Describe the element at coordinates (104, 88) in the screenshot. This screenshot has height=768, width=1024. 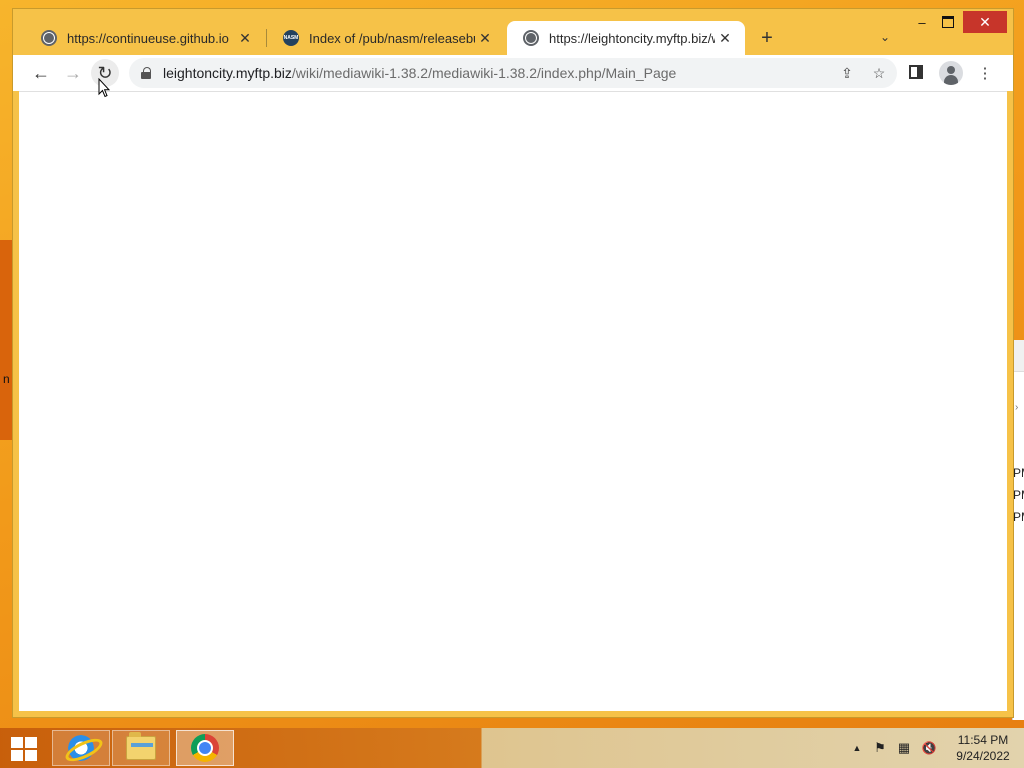
I see `mouse-cursor-icon` at that location.